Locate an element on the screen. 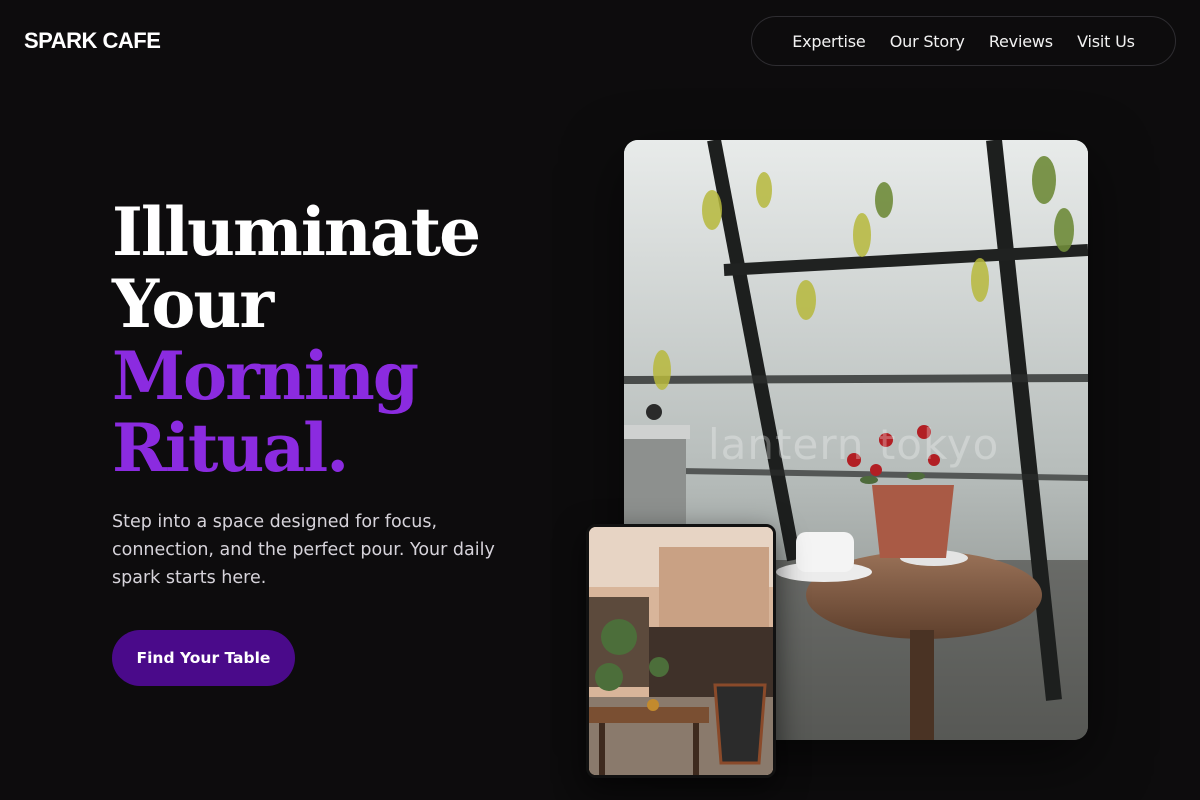  cafe-street-photo is located at coordinates (681, 651).